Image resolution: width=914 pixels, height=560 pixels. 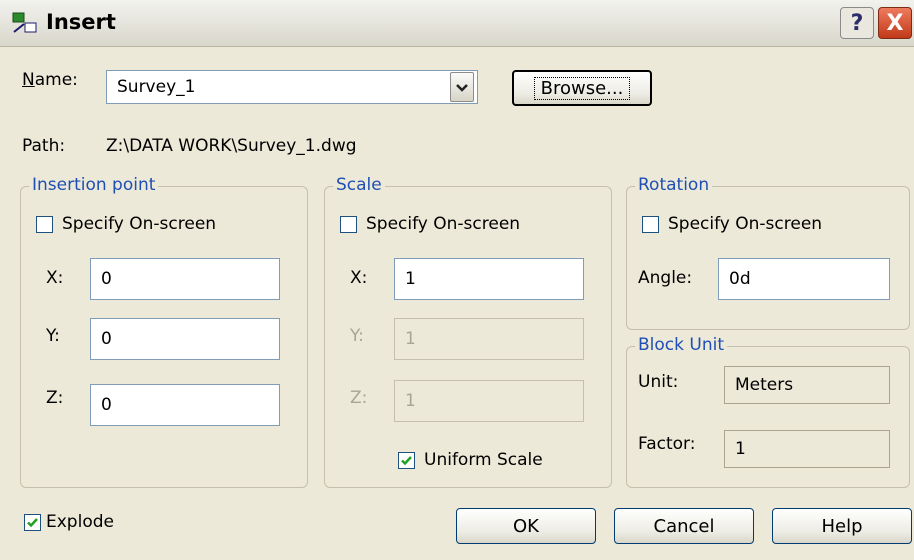 What do you see at coordinates (895, 23) in the screenshot?
I see `close-icon: X` at bounding box center [895, 23].